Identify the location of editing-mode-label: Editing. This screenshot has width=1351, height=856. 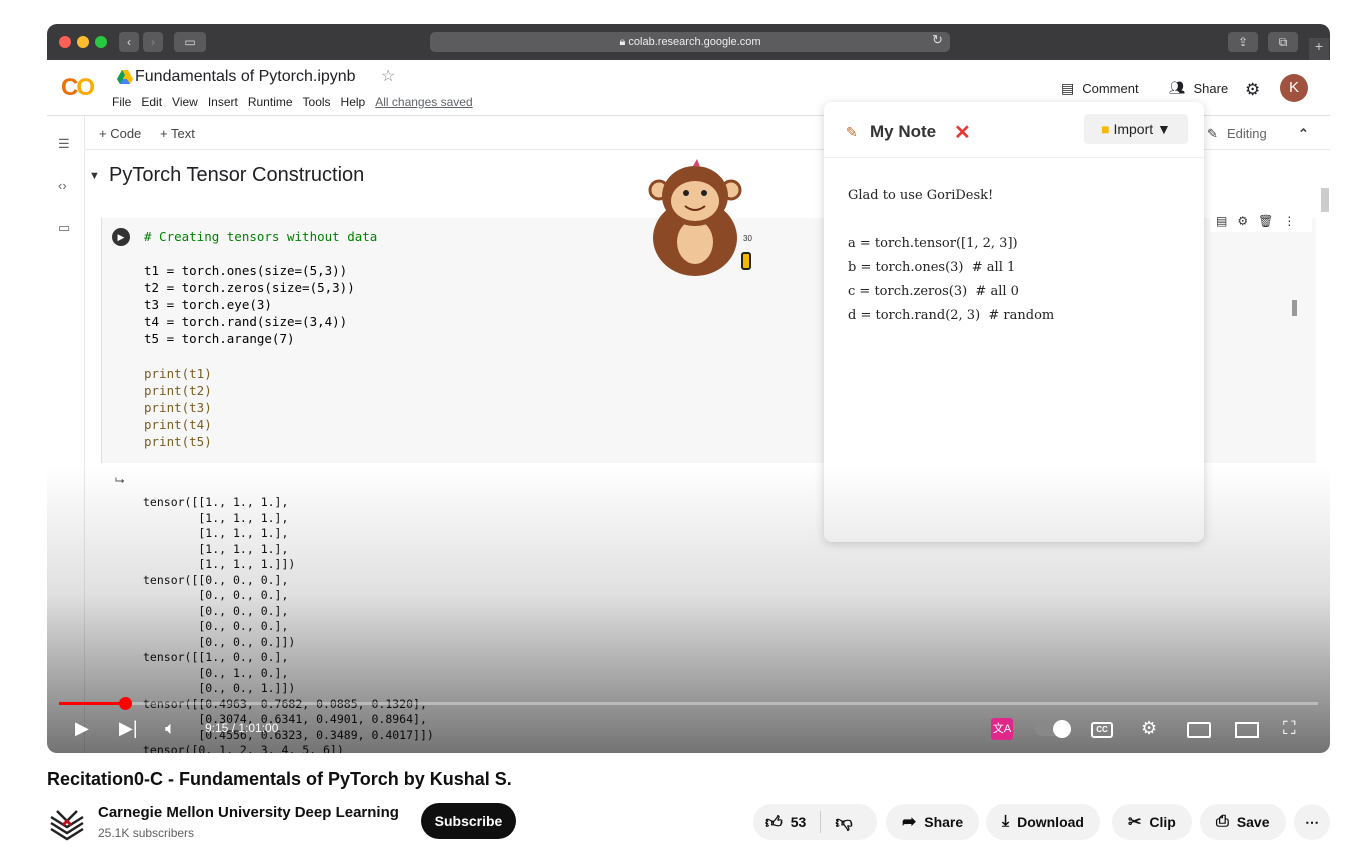
(1247, 133).